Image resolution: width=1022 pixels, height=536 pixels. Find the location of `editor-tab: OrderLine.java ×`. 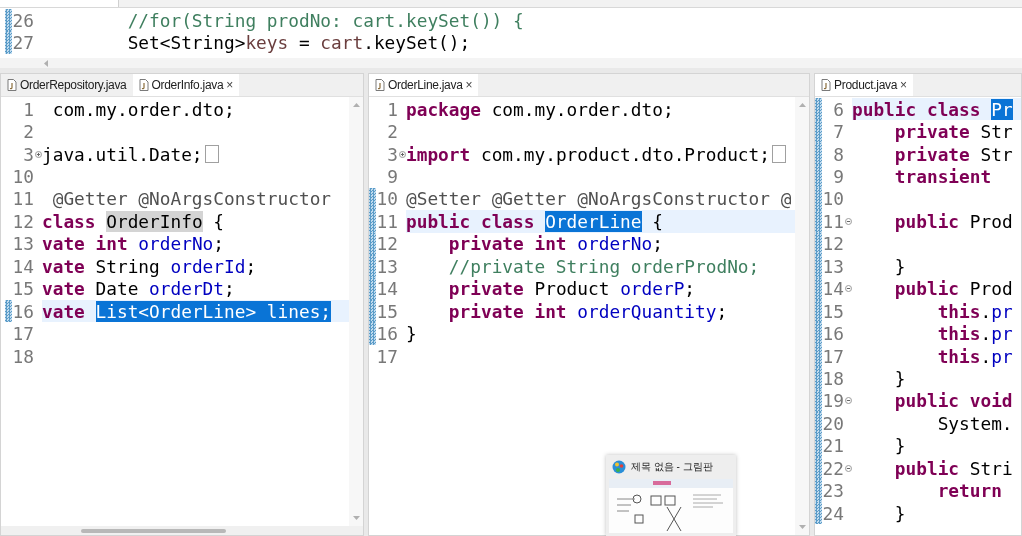

editor-tab: OrderLine.java × is located at coordinates (424, 85).